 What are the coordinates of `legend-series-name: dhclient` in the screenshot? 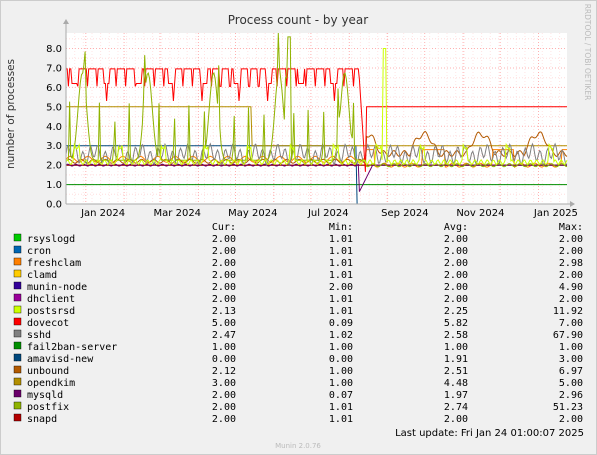 It's located at (51, 299).